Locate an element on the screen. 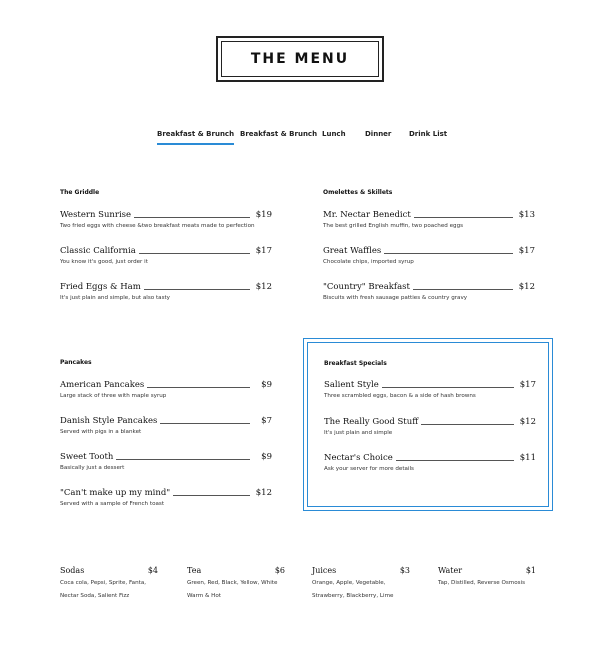 This screenshot has width=600, height=647. section-heading-pancakes: Pancakes is located at coordinates (76, 362).